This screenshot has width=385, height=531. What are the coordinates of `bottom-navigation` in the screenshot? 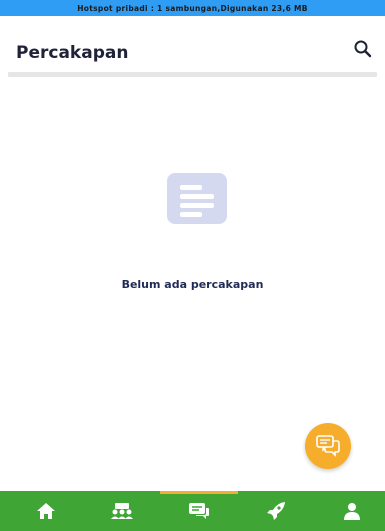 It's located at (192, 511).